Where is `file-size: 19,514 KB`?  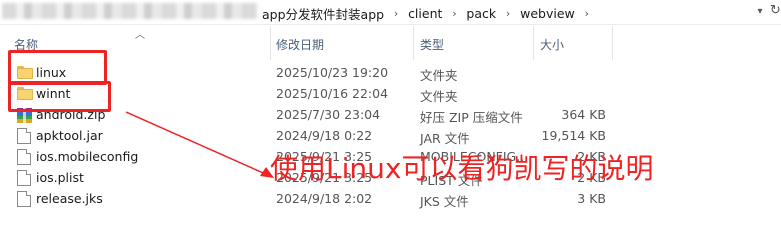 file-size: 19,514 KB is located at coordinates (573, 135).